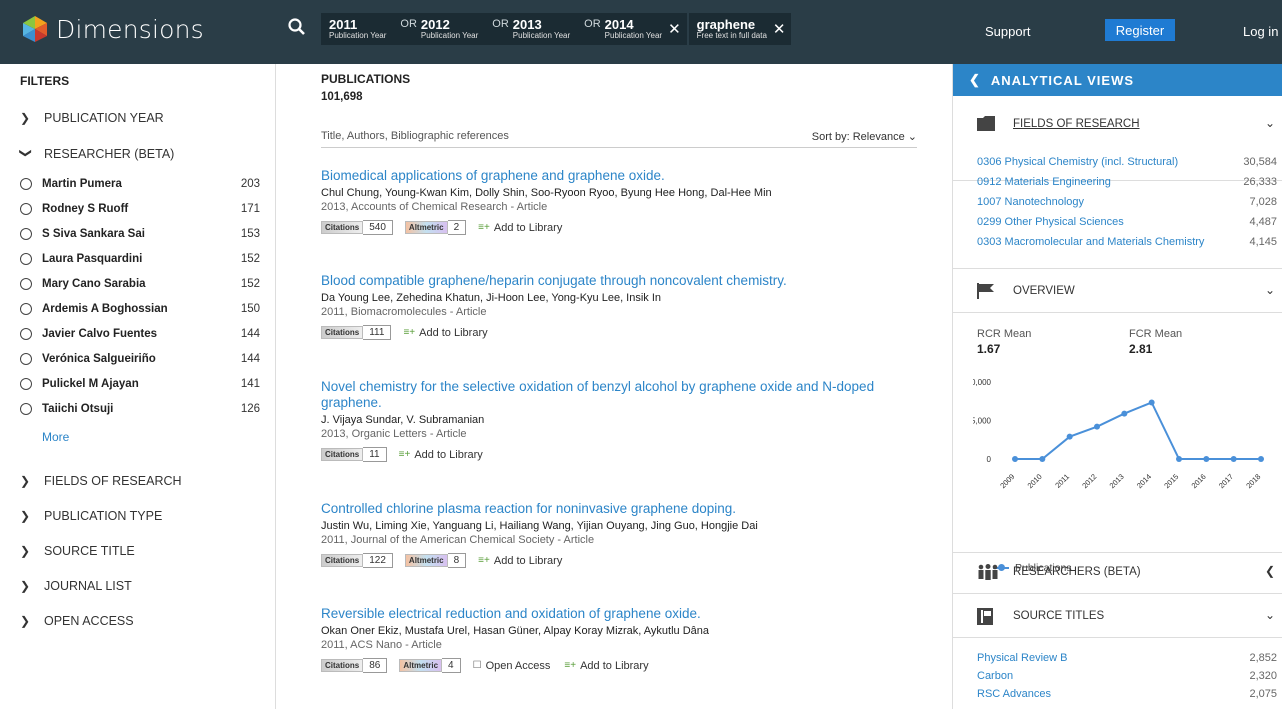  I want to click on facet-open-access: ❯ OPEN ACCESS, so click(77, 621).